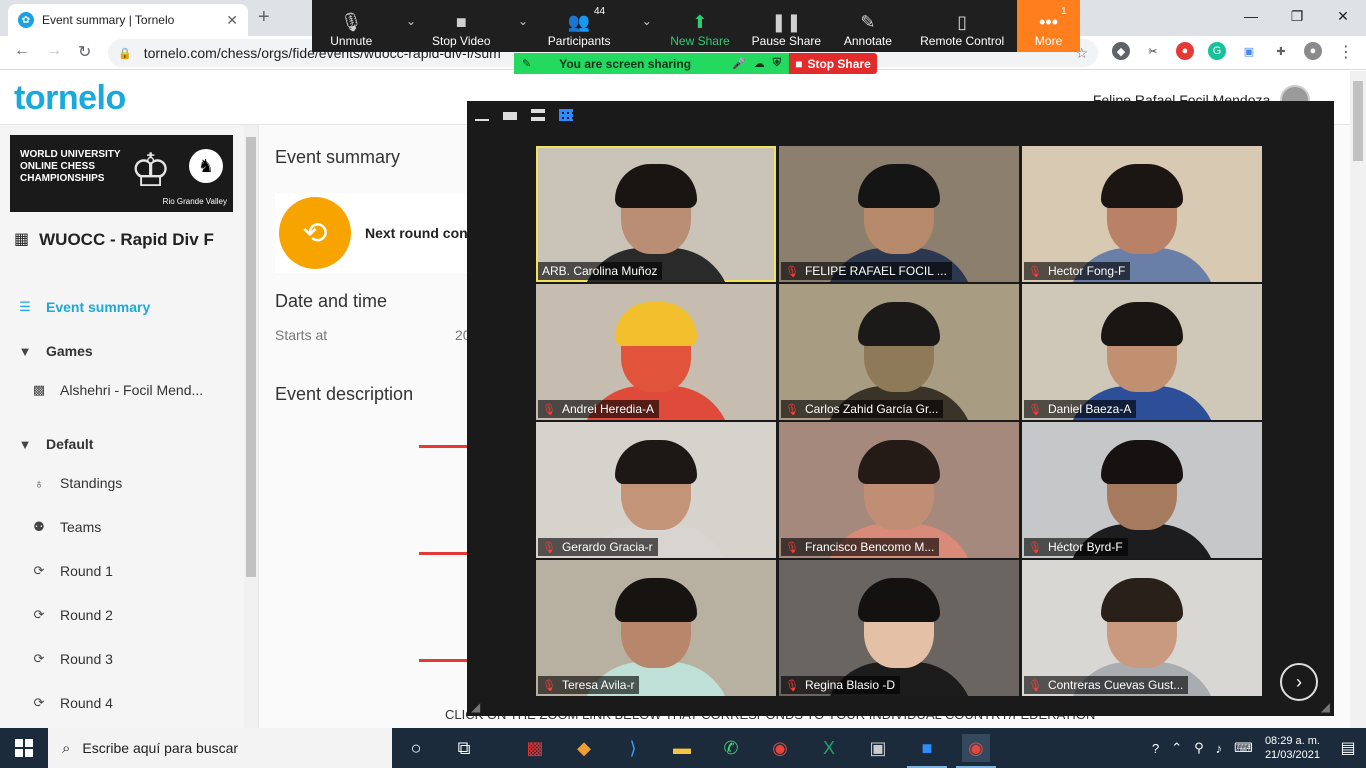 This screenshot has width=1366, height=768. I want to click on back-arrow-icon: ←, so click(22, 51).